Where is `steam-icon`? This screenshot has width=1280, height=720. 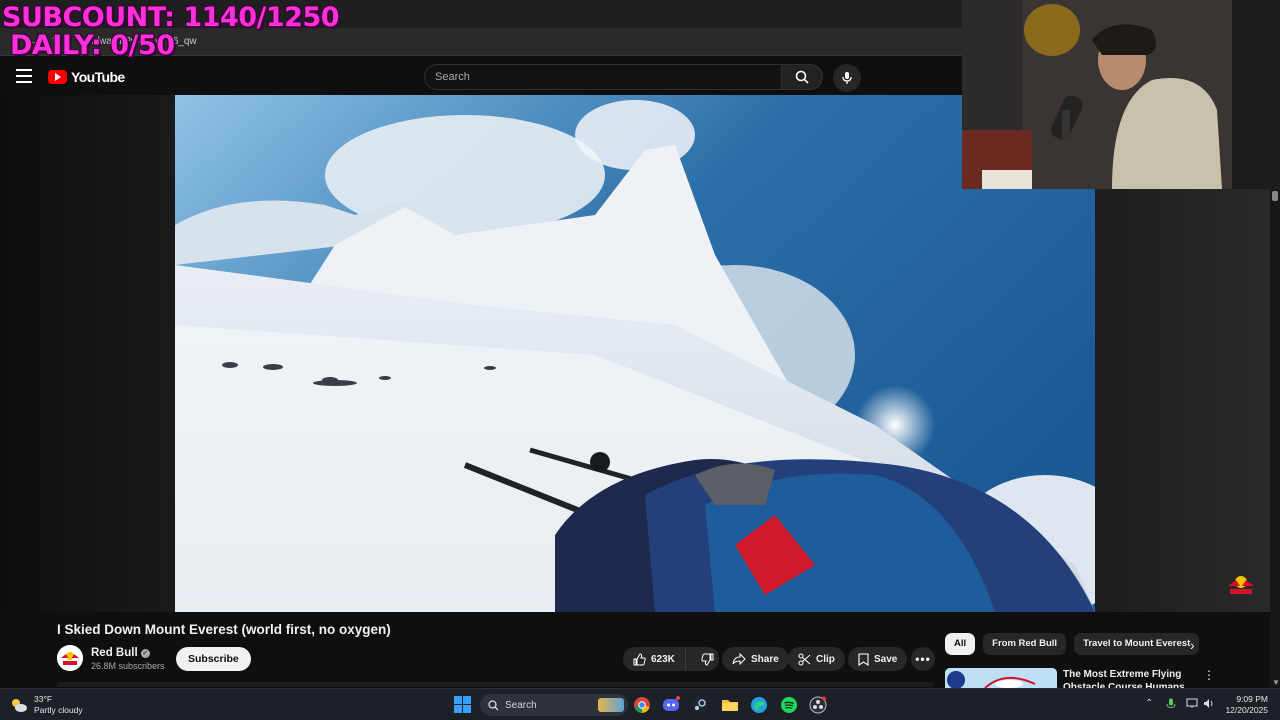 steam-icon is located at coordinates (700, 705).